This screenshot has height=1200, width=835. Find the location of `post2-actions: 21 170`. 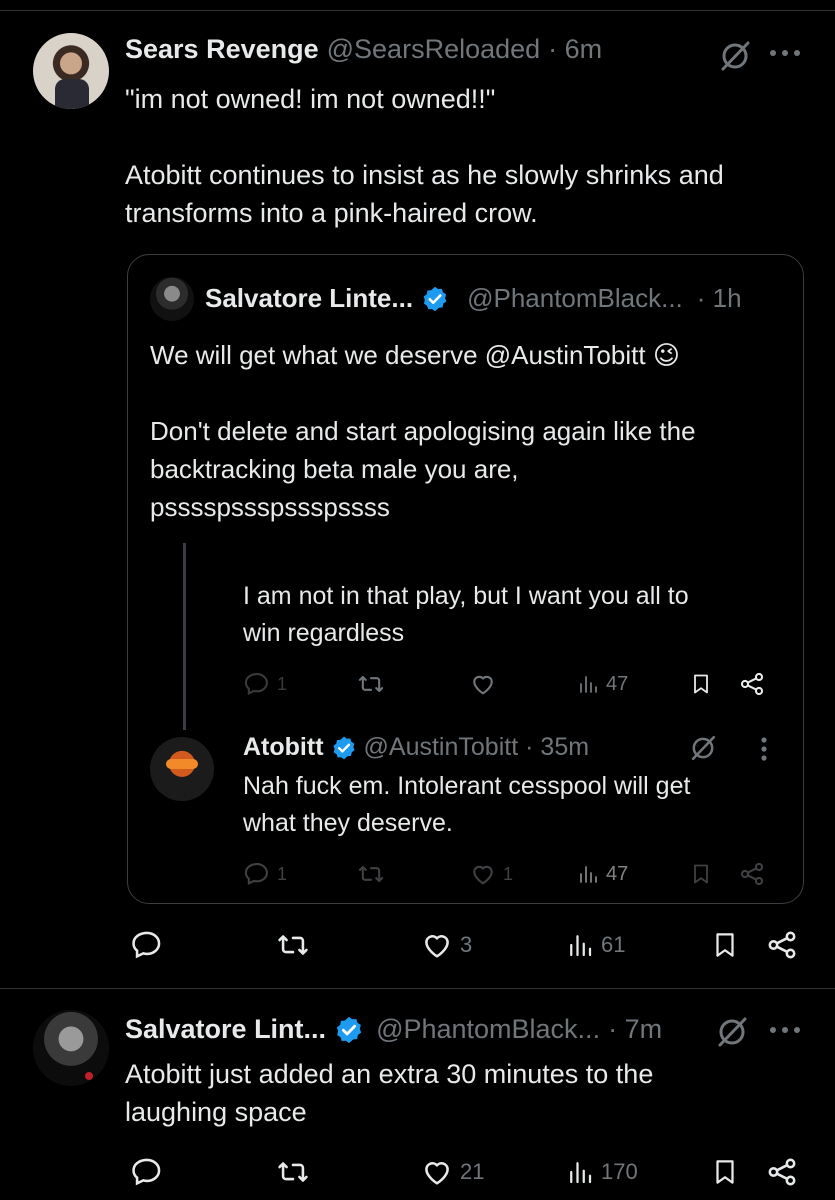

post2-actions: 21 170 is located at coordinates (470, 1173).